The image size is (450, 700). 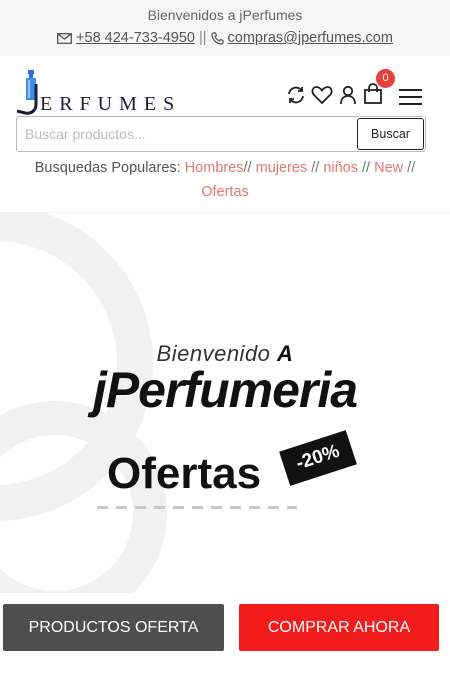 What do you see at coordinates (225, 192) in the screenshot?
I see `popular-link-ofertas: Ofertas` at bounding box center [225, 192].